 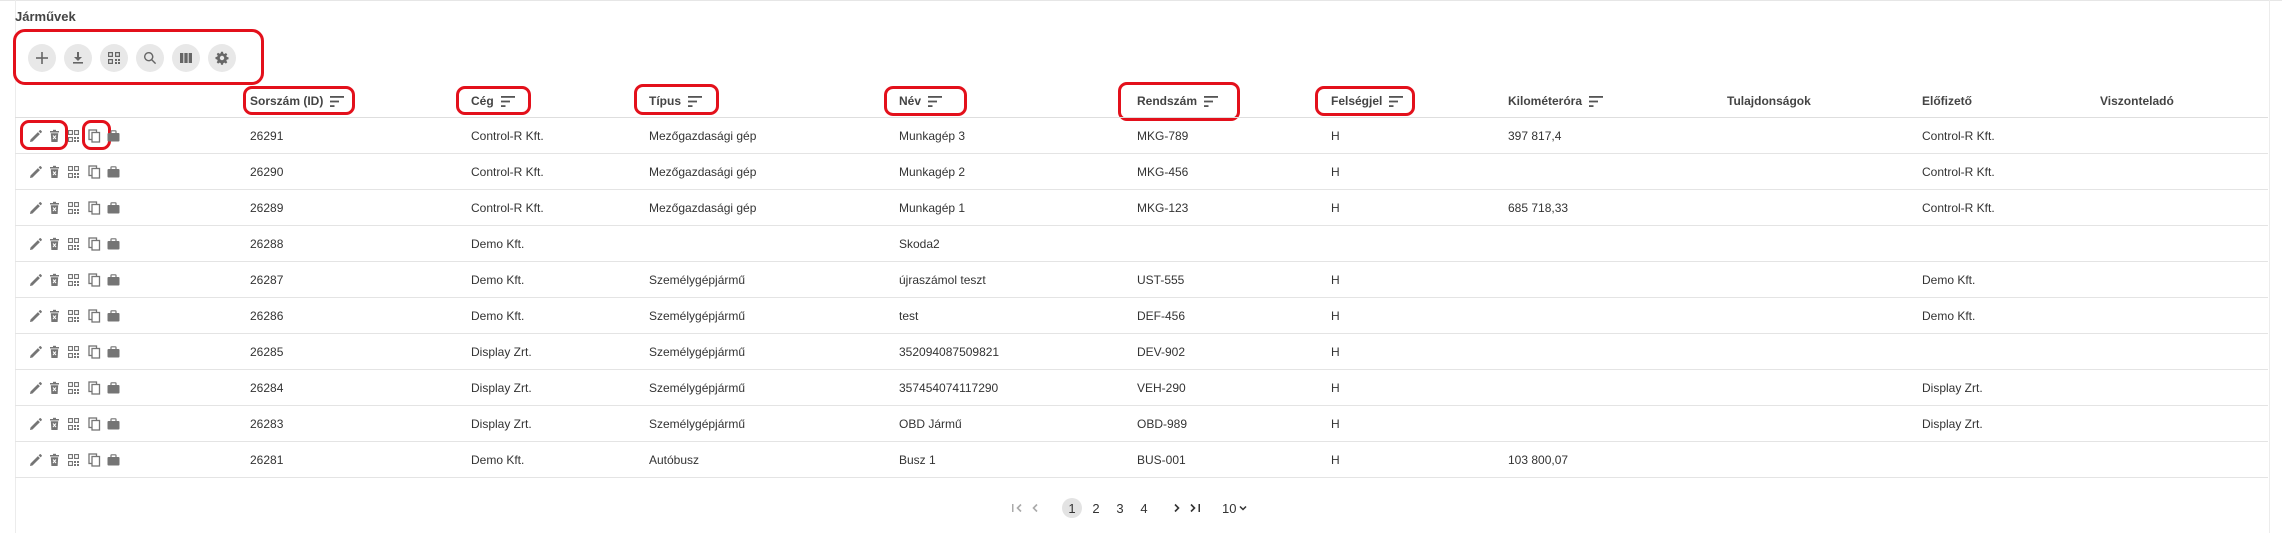 I want to click on qr-code-icon, so click(x=73, y=388).